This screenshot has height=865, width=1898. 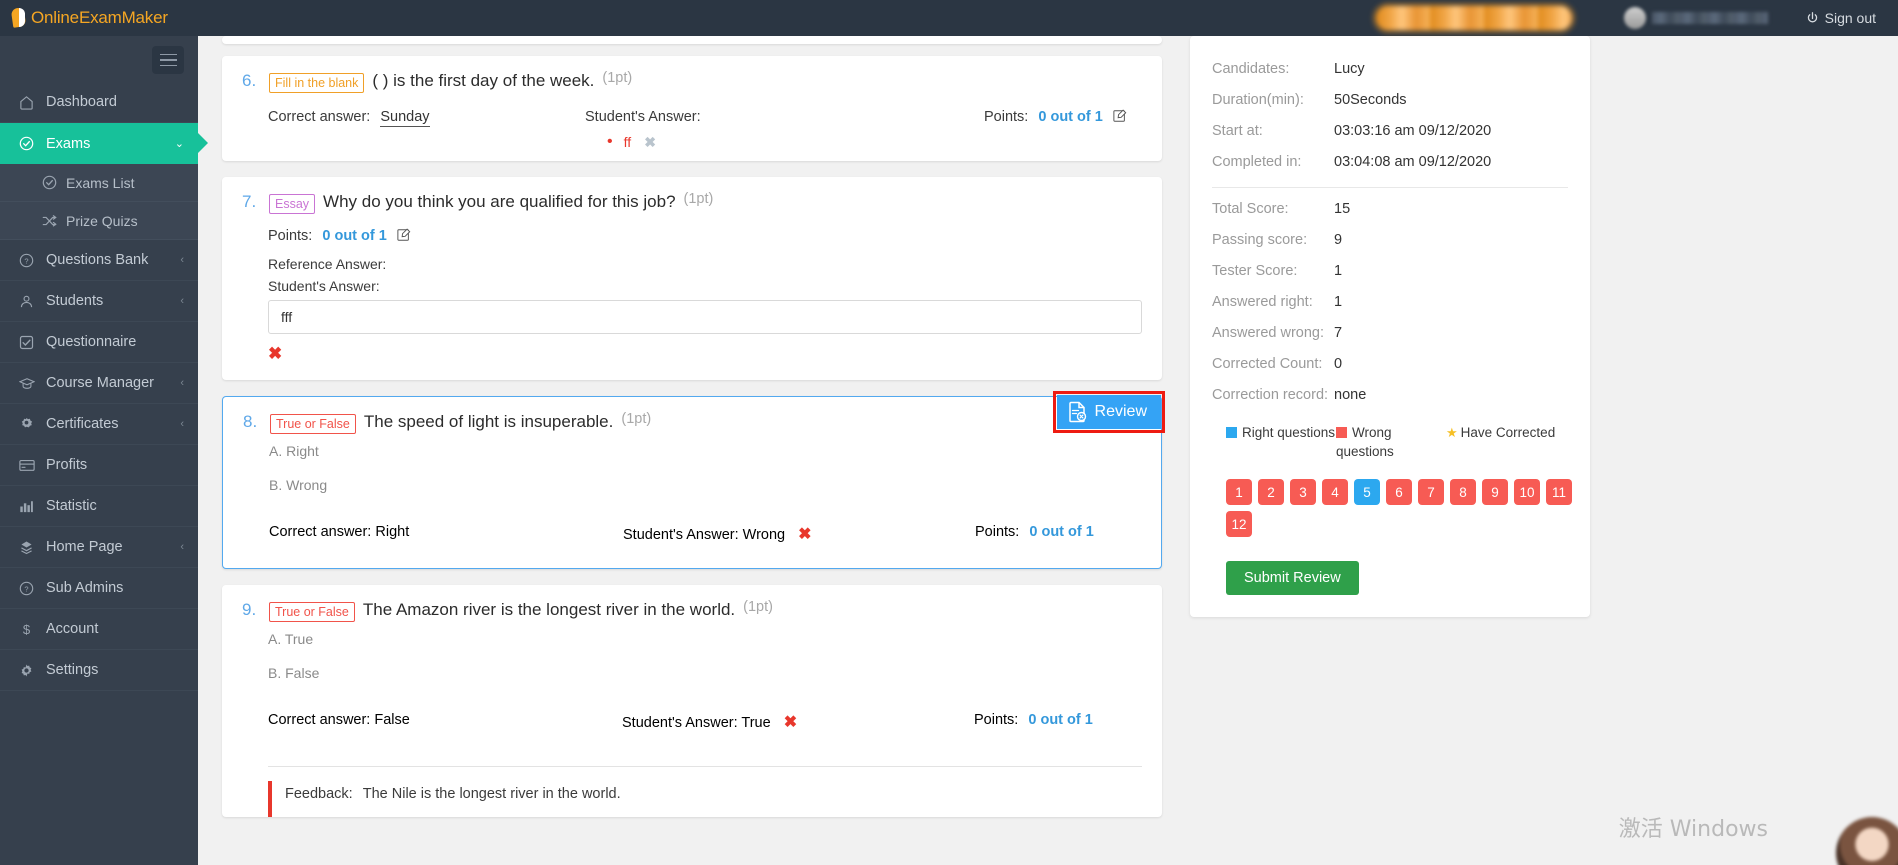 I want to click on option-a: A. Right, so click(x=692, y=451).